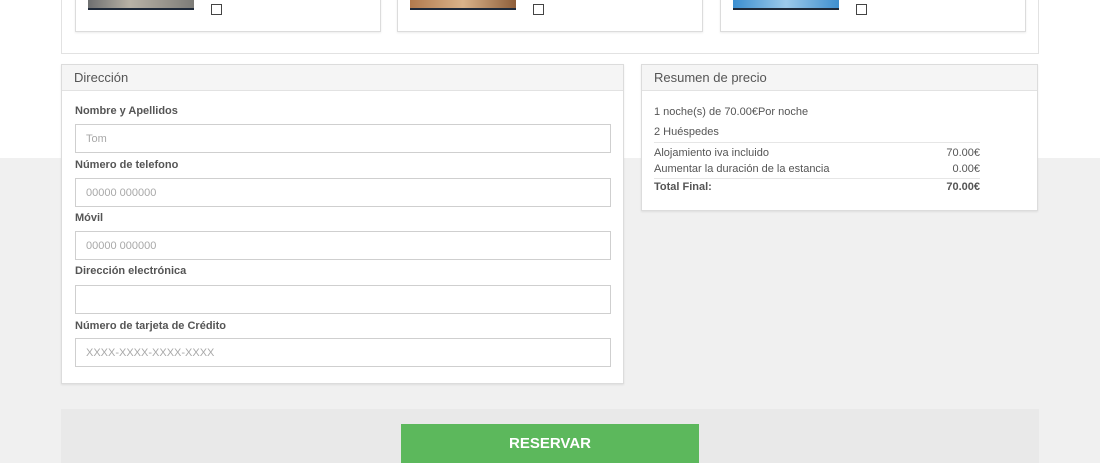  What do you see at coordinates (683, 187) in the screenshot?
I see `total-label: Total Final:` at bounding box center [683, 187].